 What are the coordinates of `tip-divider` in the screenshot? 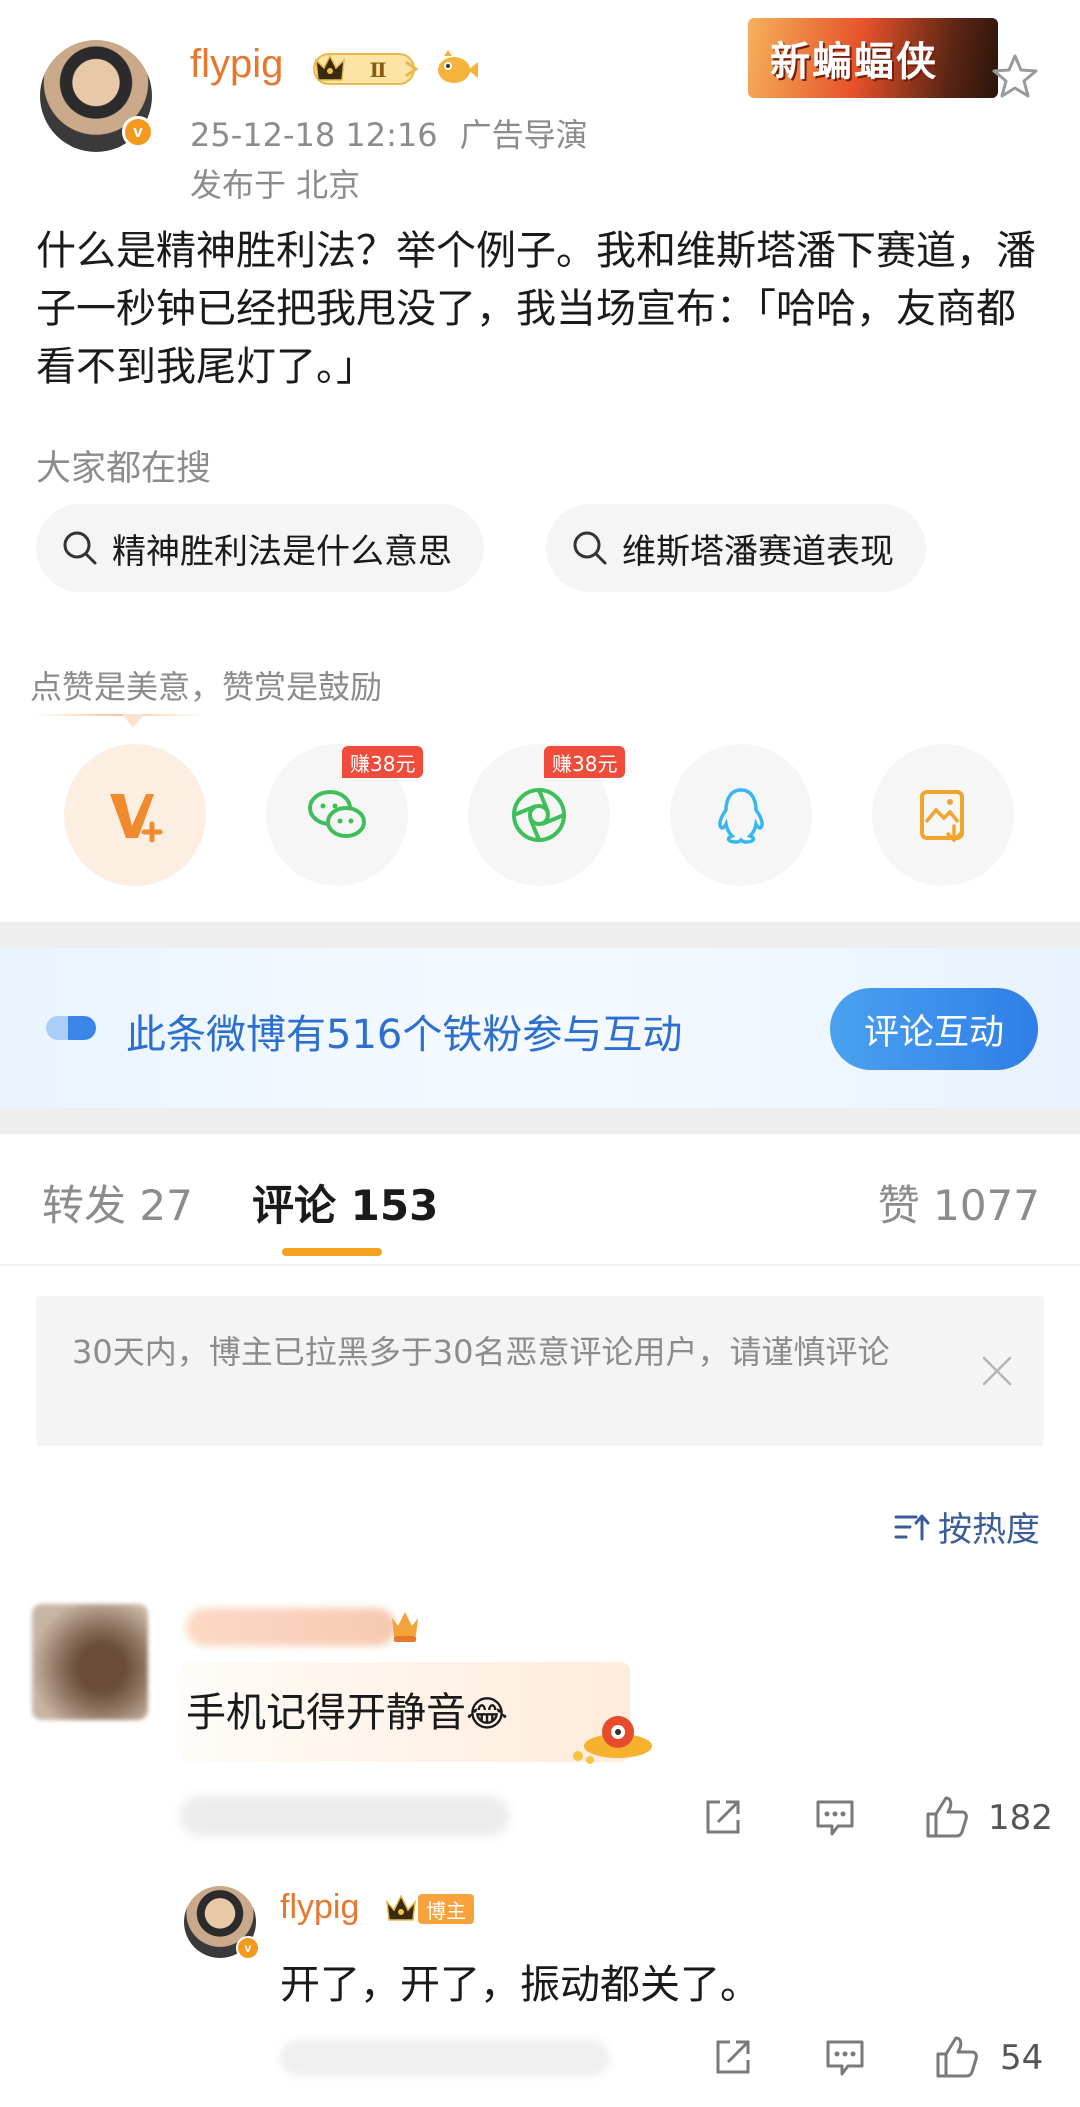 It's located at (119, 715).